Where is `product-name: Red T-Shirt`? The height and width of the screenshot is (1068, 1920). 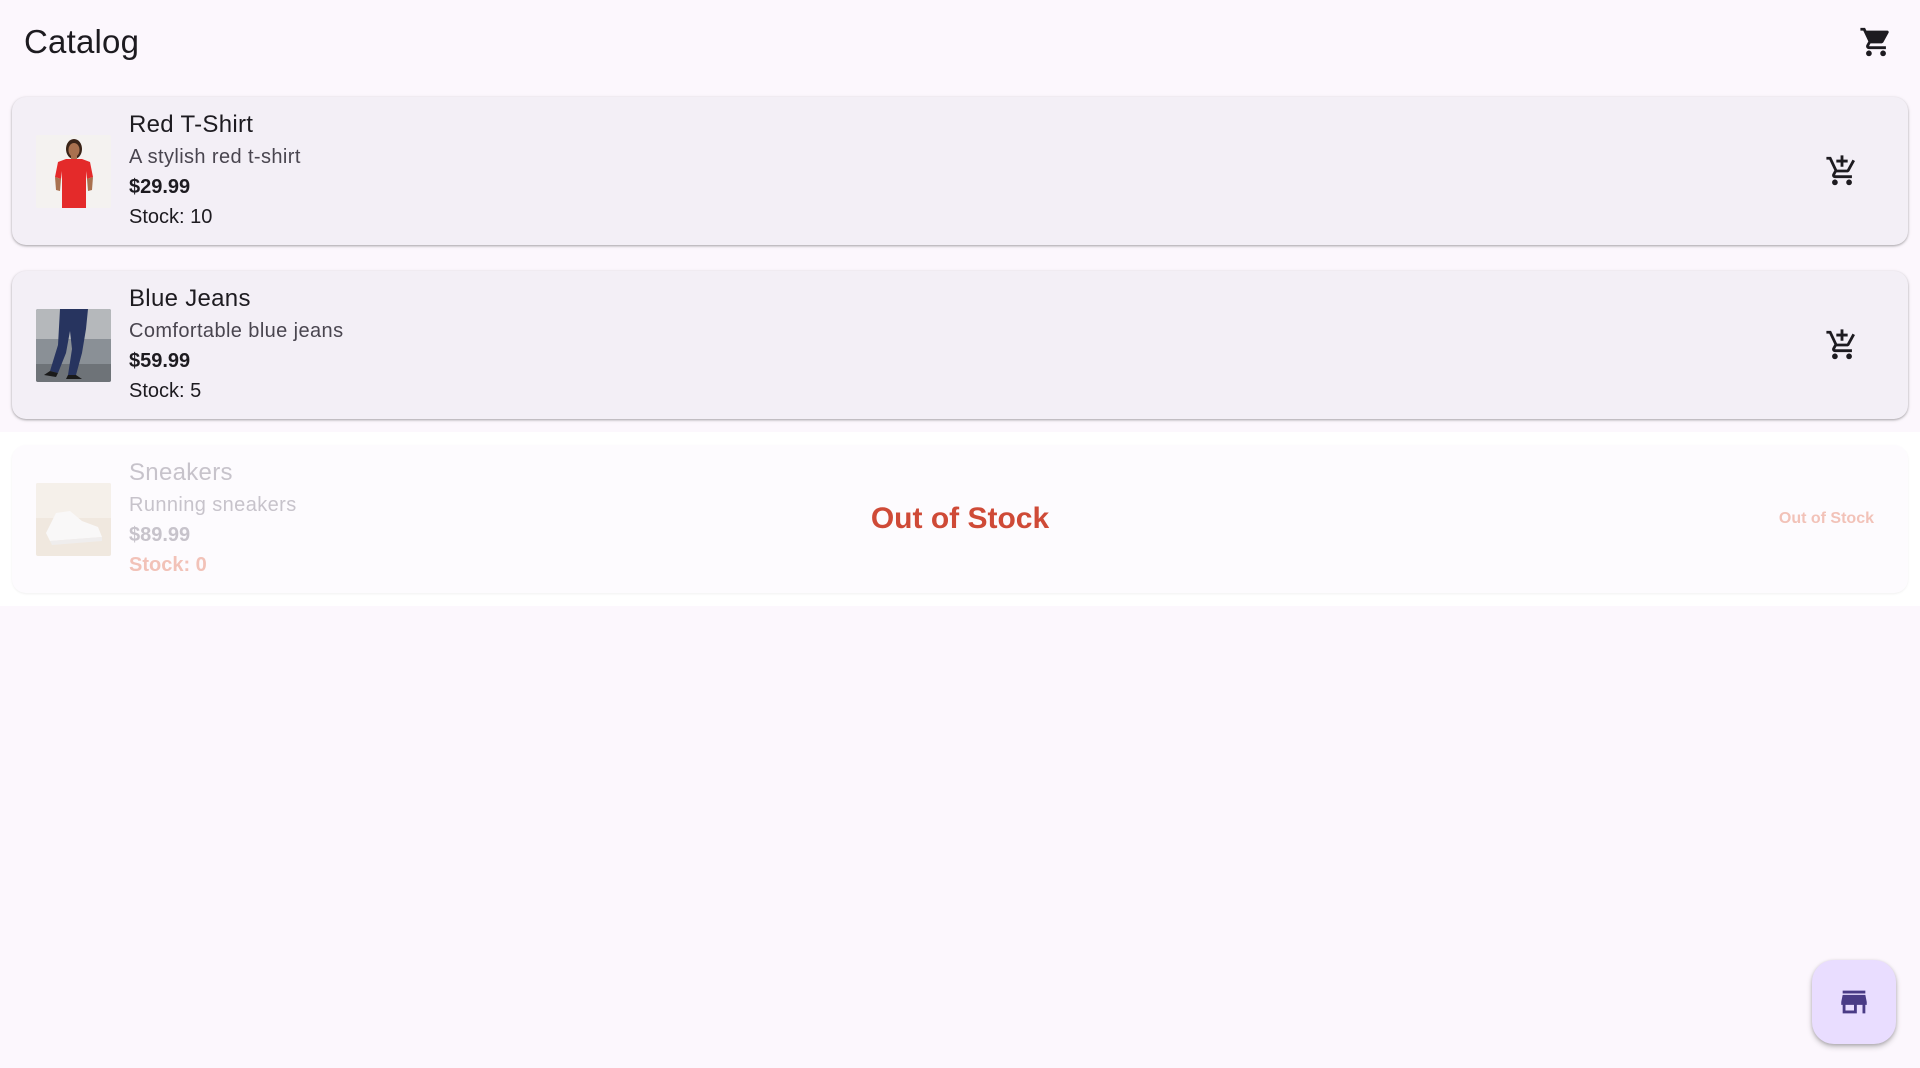 product-name: Red T-Shirt is located at coordinates (191, 124).